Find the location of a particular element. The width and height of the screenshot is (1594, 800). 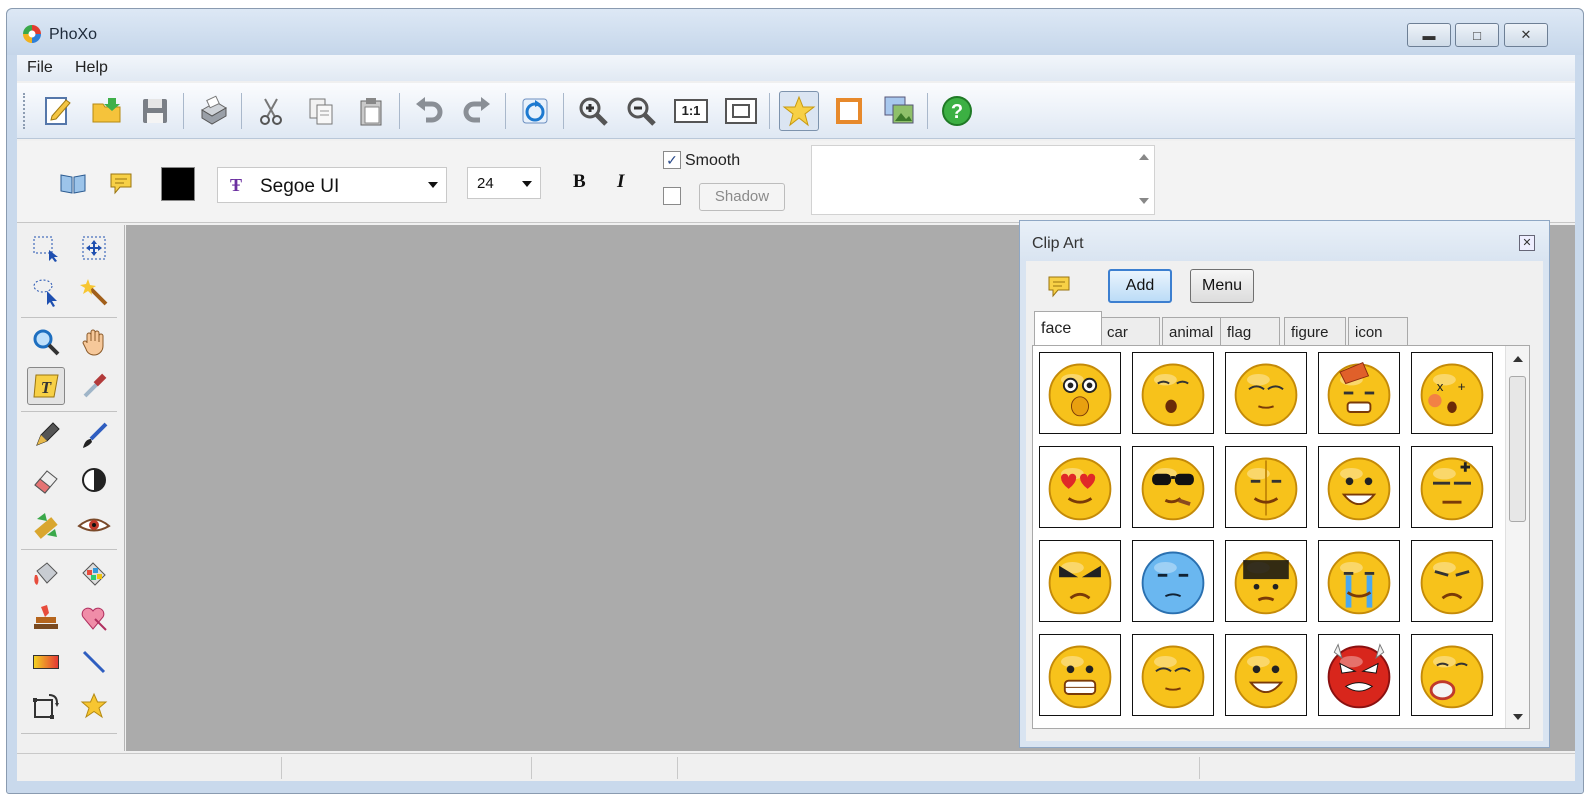

clipart-item-shock is located at coordinates (1080, 393).